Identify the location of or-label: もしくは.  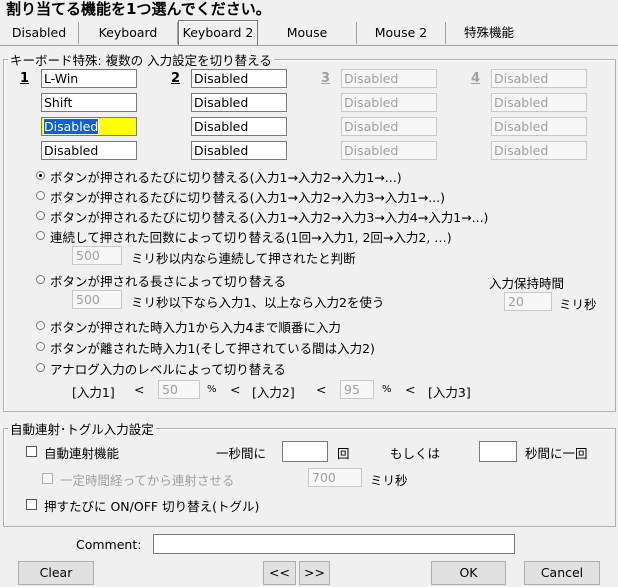
(415, 453).